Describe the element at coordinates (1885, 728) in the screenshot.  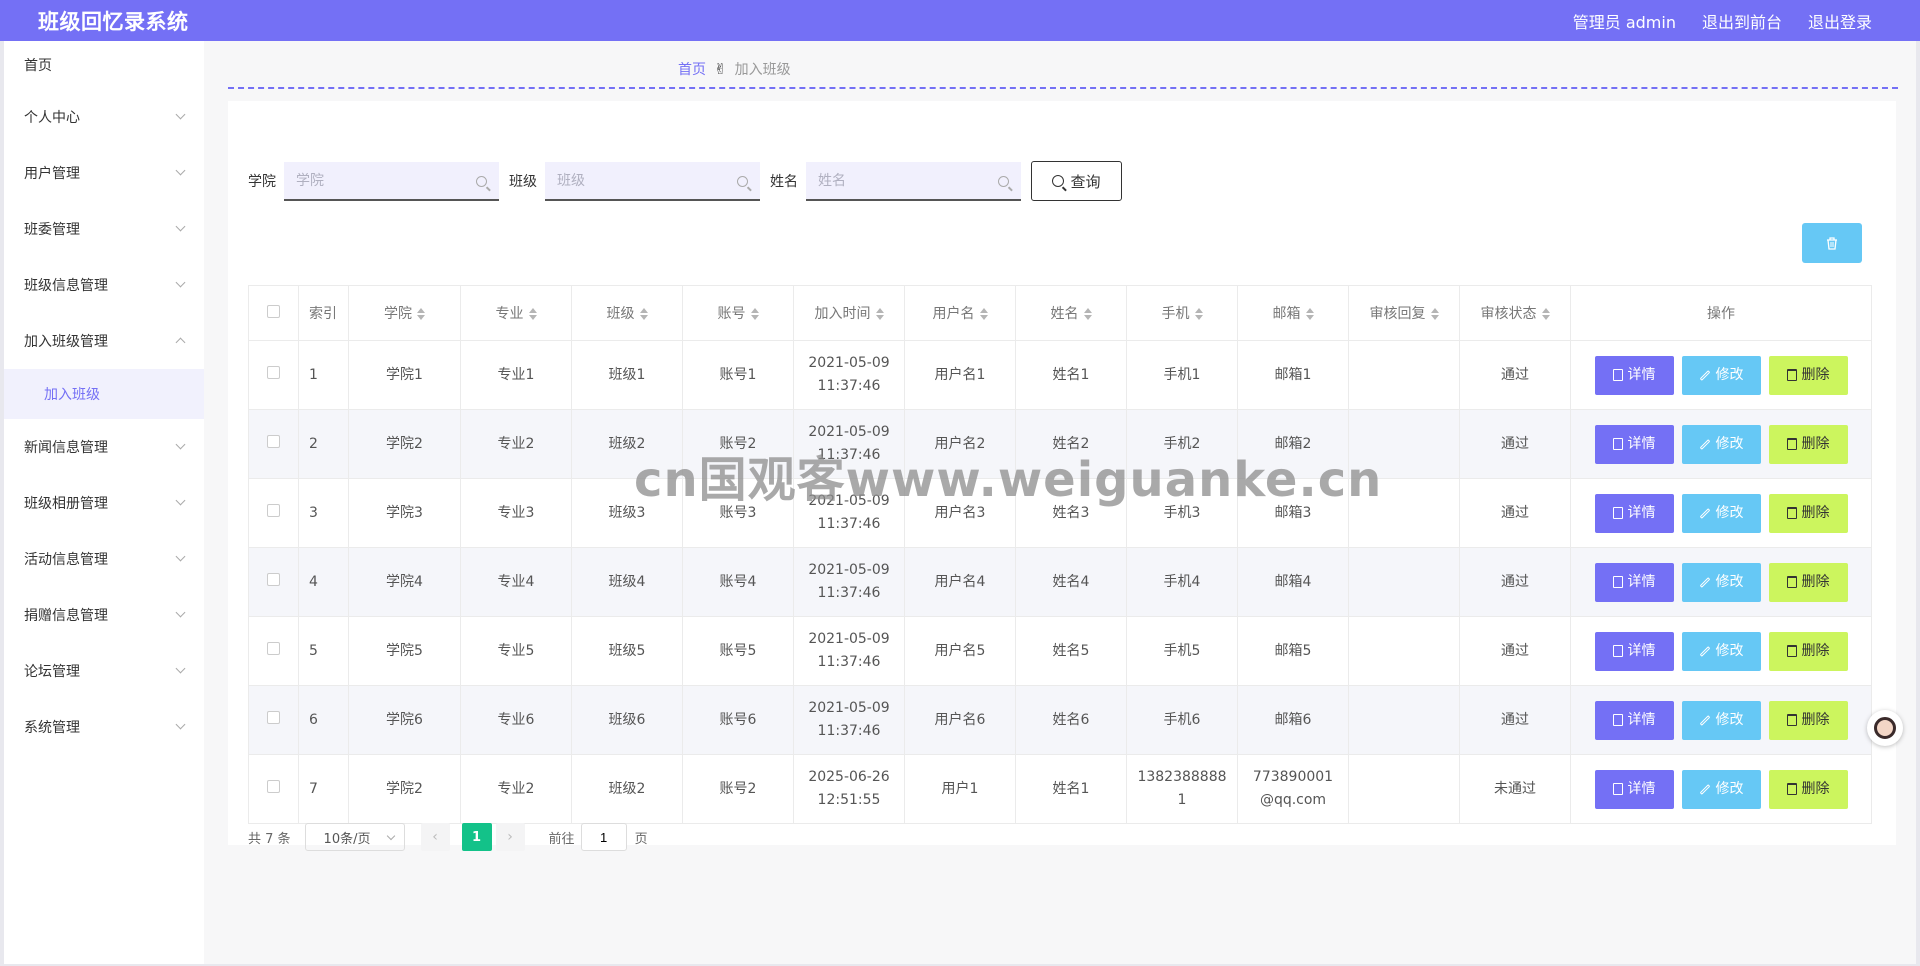
I see `assistant-avatar` at that location.